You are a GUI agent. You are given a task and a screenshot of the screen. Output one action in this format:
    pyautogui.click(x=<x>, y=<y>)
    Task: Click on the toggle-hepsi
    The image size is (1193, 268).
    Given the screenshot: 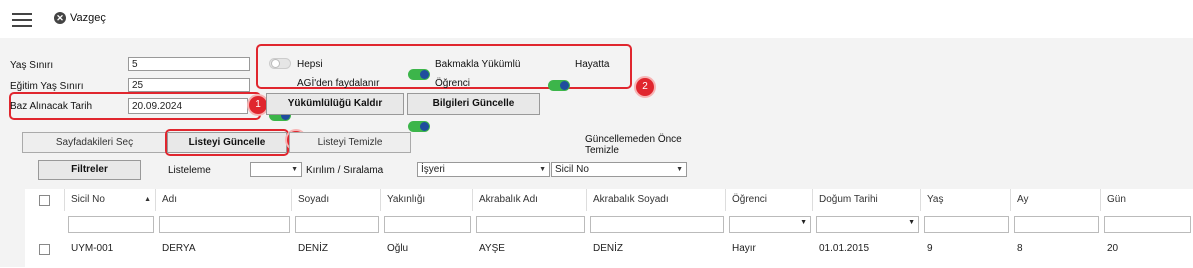 What is the action you would take?
    pyautogui.click(x=280, y=63)
    